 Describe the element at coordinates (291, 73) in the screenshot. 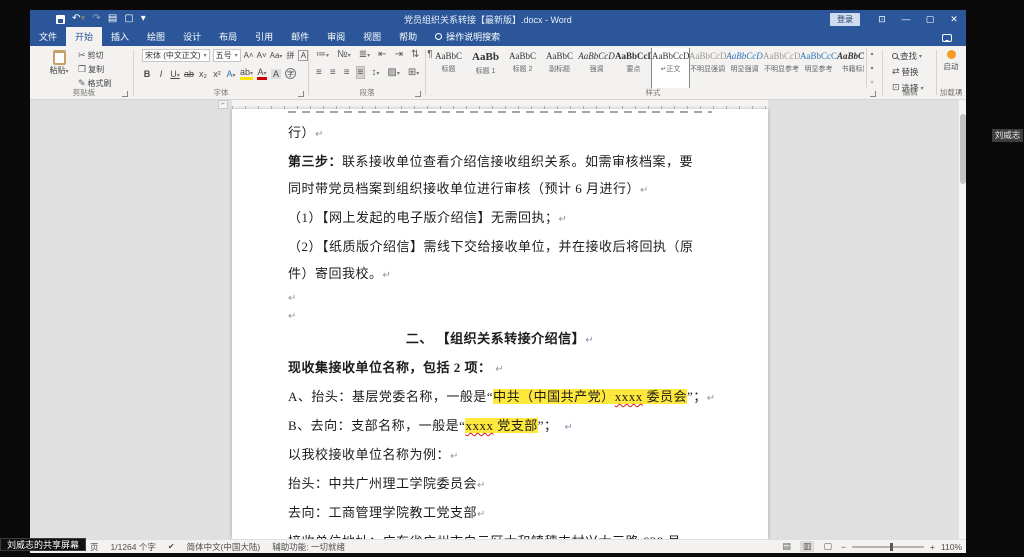

I see `enclose-characters-button: 字` at that location.